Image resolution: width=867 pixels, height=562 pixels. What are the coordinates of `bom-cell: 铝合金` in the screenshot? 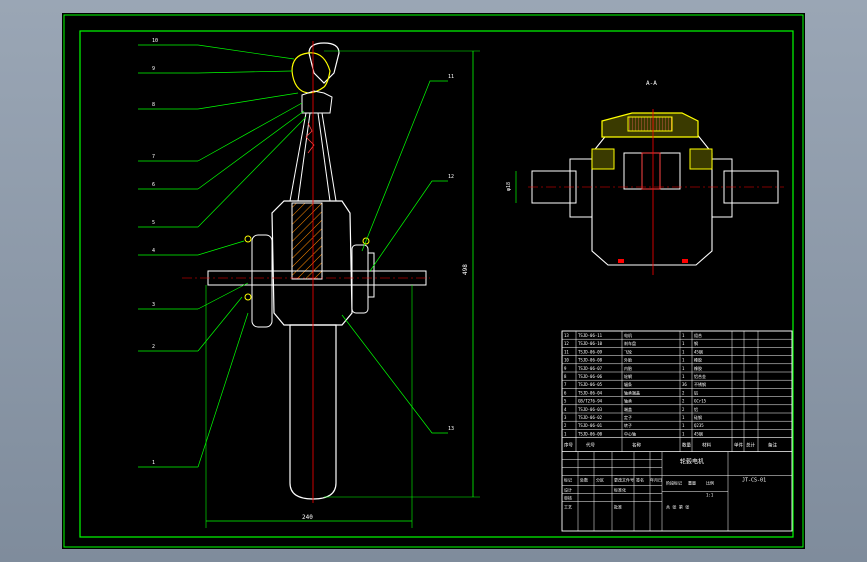 It's located at (700, 376).